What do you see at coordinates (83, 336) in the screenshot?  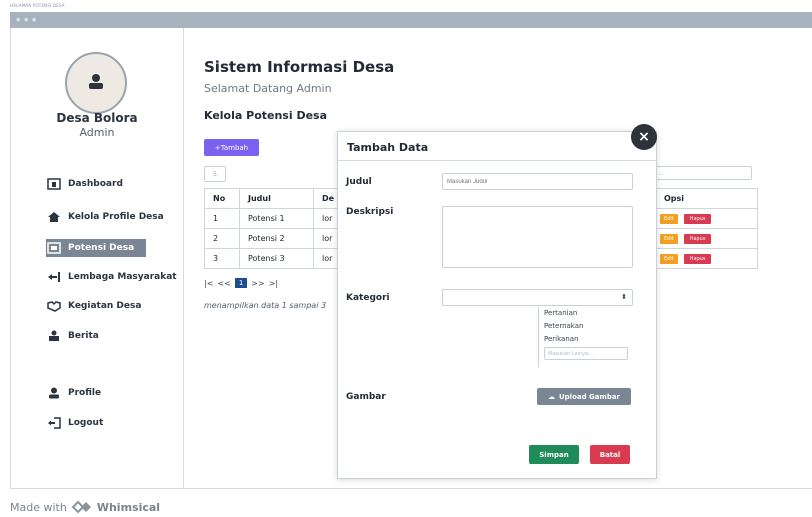 I see `sidebar-item-label: Berita` at bounding box center [83, 336].